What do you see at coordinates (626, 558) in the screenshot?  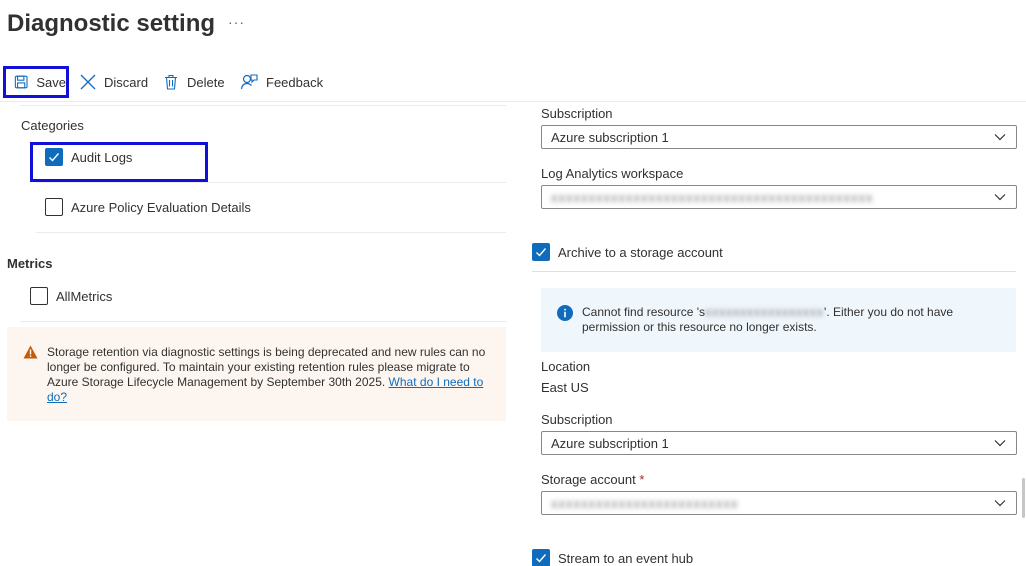 I see `event-hub-label: Stream to an event hub` at bounding box center [626, 558].